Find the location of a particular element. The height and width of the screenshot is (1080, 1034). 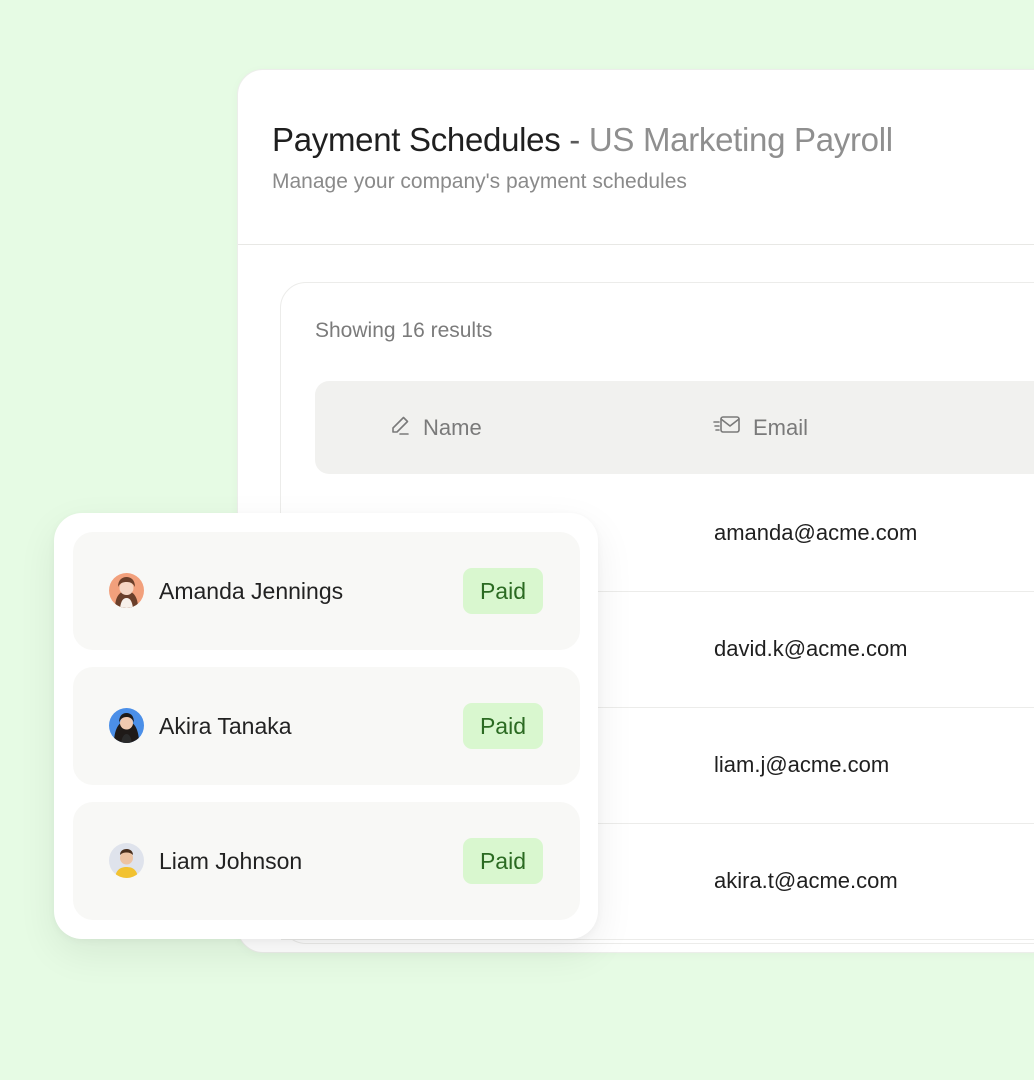

page-title-main: Payment Schedules is located at coordinates (416, 139).